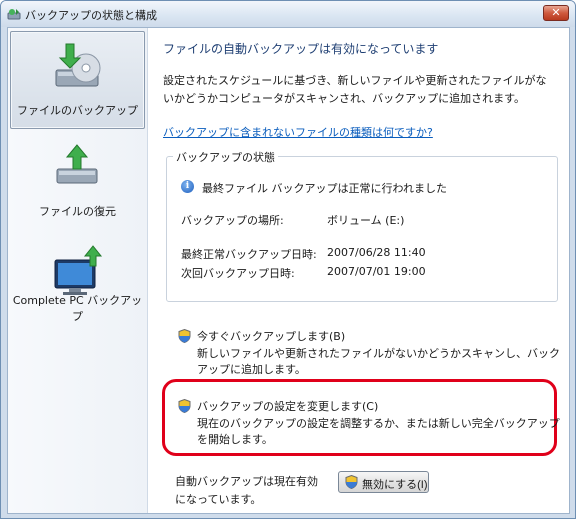 The image size is (576, 519). Describe the element at coordinates (376, 271) in the screenshot. I see `next-backup-value: 2007/07/01 19:00` at that location.